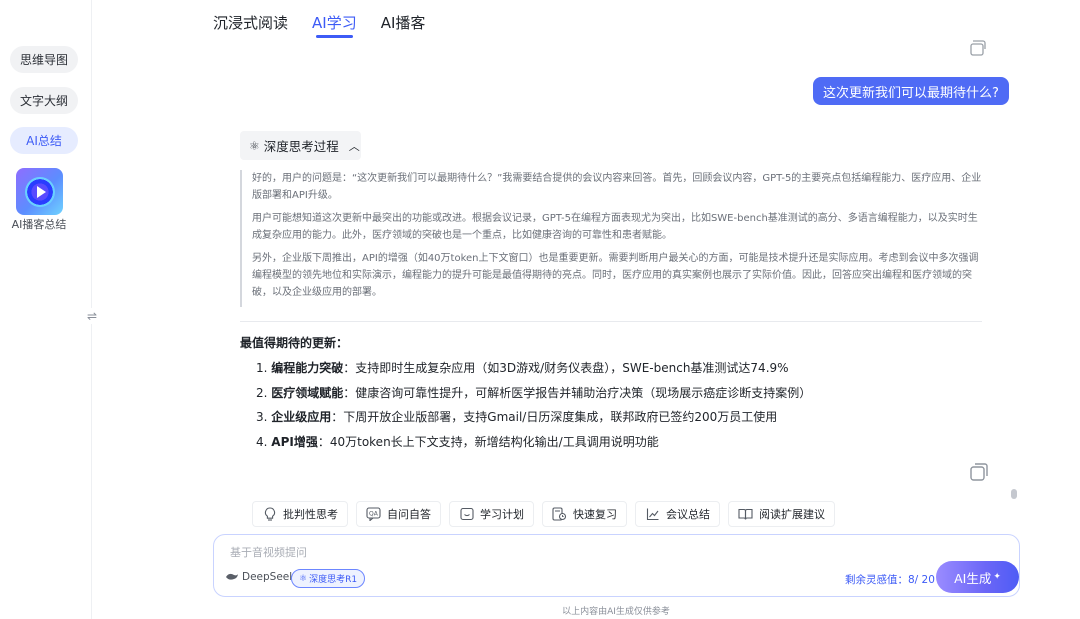 Image resolution: width=1080 pixels, height=619 pixels. What do you see at coordinates (262, 368) in the screenshot?
I see `answer-item-number: 1.` at bounding box center [262, 368].